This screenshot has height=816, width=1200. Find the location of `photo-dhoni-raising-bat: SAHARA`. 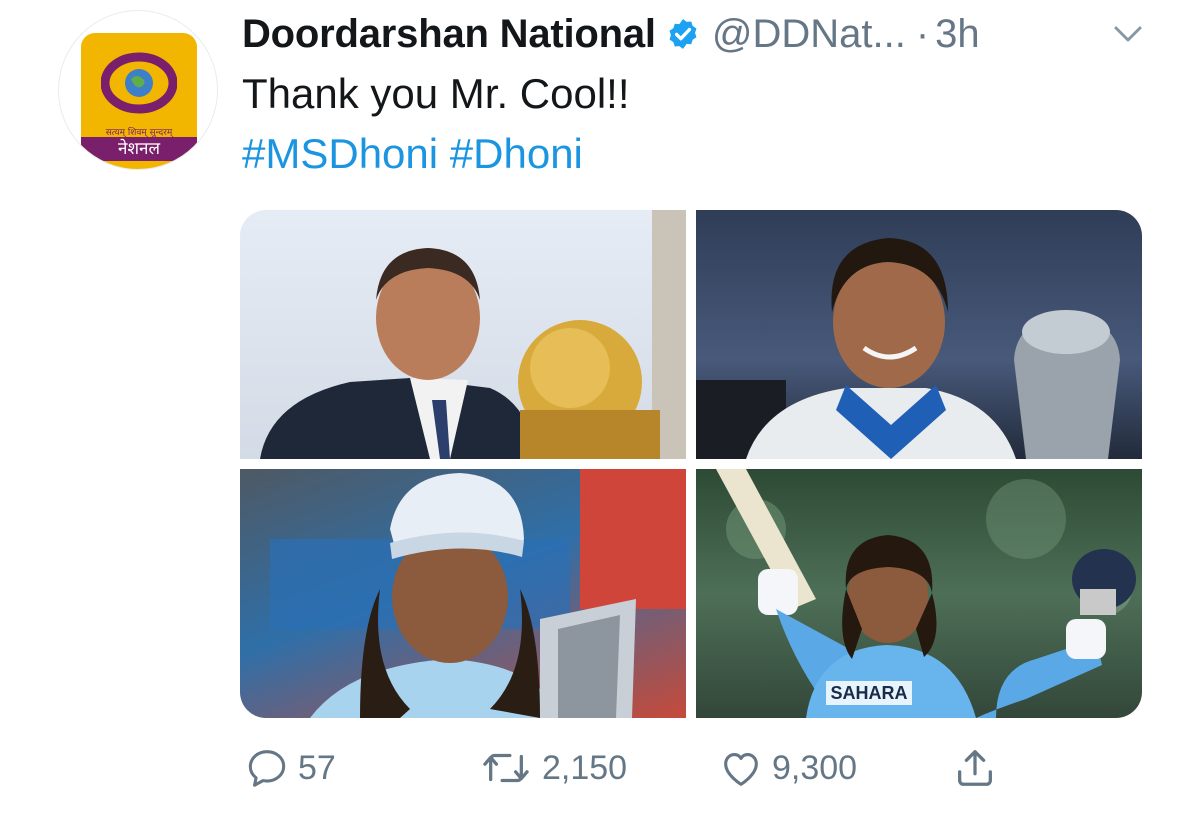

photo-dhoni-raising-bat: SAHARA is located at coordinates (919, 593).